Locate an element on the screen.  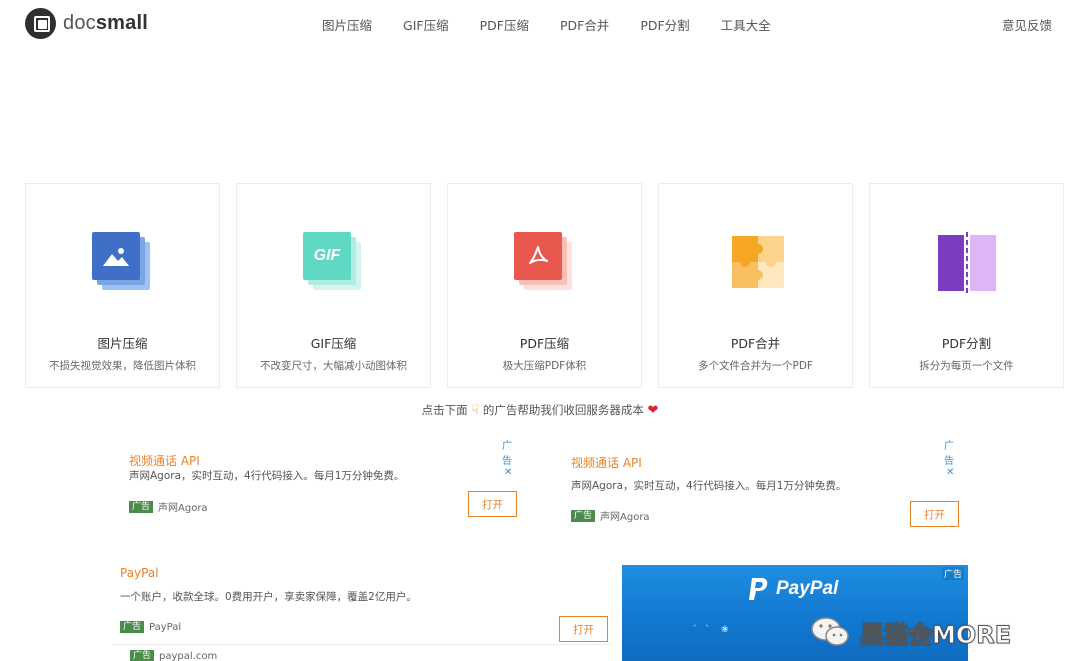
tool-card-image-compress: 图片压缩 不损失视觉效果，降低图片体积 is located at coordinates (122, 285).